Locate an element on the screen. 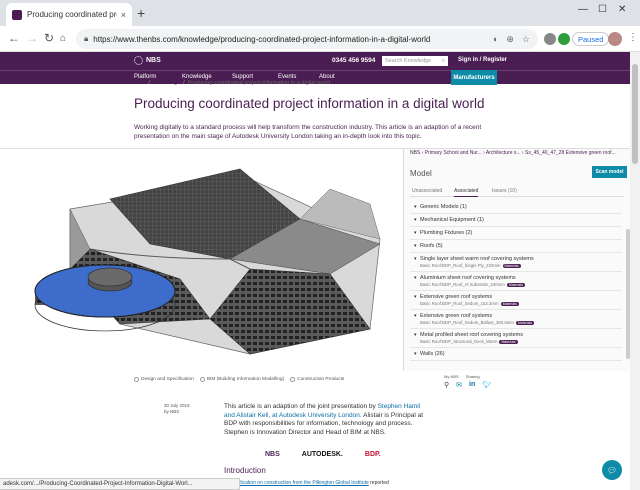 This screenshot has width=640, height=490. chat-icon: 💬︎ is located at coordinates (612, 470).